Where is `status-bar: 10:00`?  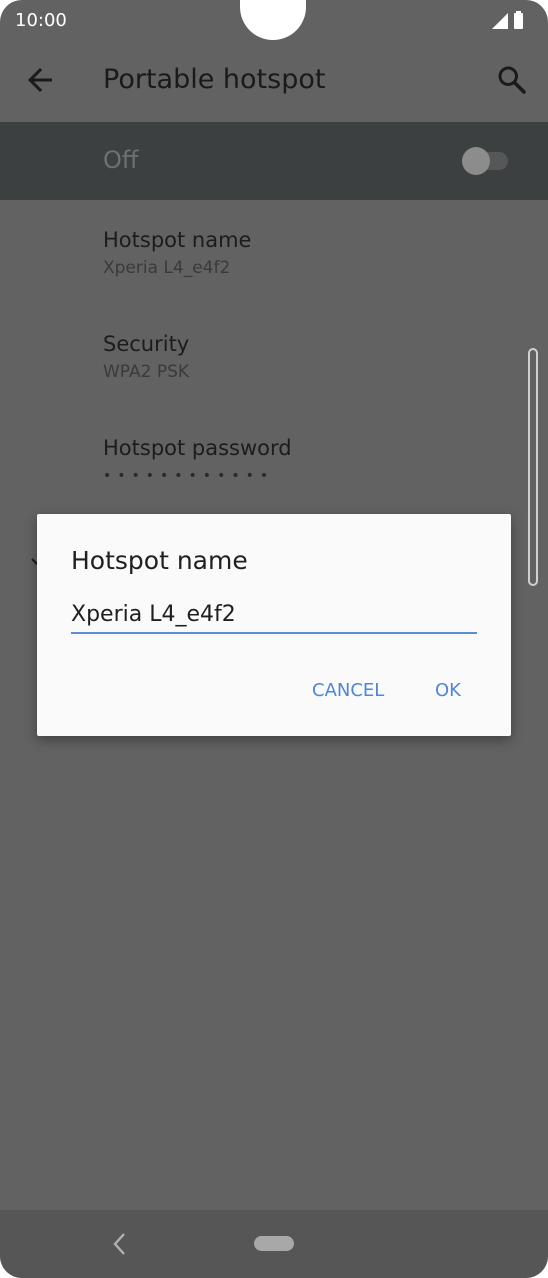
status-bar: 10:00 is located at coordinates (274, 21).